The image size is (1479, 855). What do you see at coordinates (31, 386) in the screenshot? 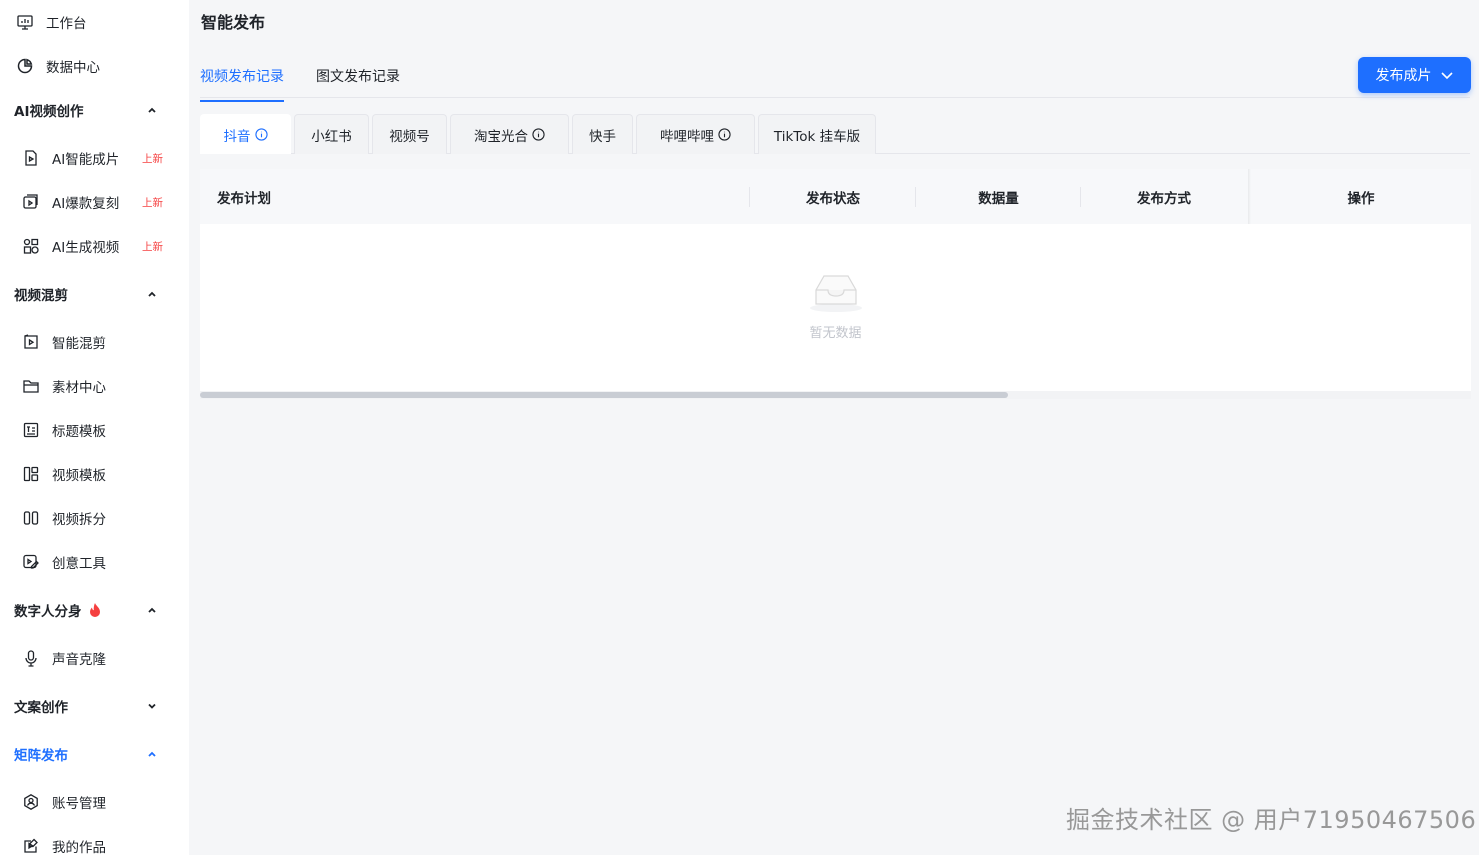
I see `folder-icon` at bounding box center [31, 386].